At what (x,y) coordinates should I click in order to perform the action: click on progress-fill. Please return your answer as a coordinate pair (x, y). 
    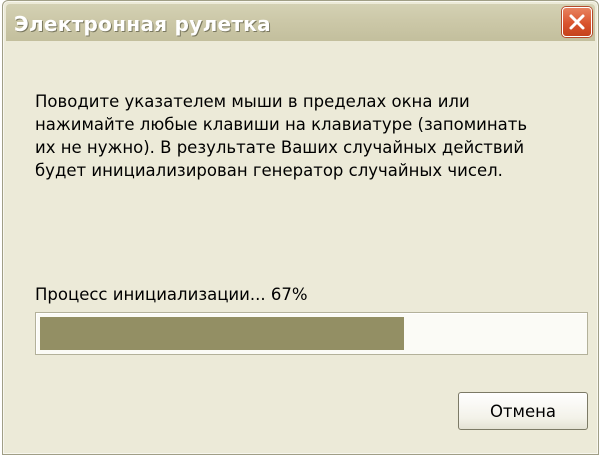
    Looking at the image, I should click on (222, 333).